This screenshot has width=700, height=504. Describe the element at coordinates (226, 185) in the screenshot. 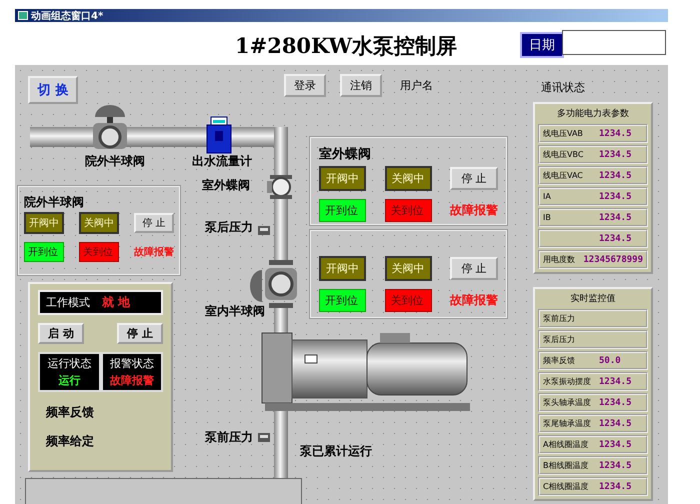

I see `diagram-label: 室外蝶阀` at that location.